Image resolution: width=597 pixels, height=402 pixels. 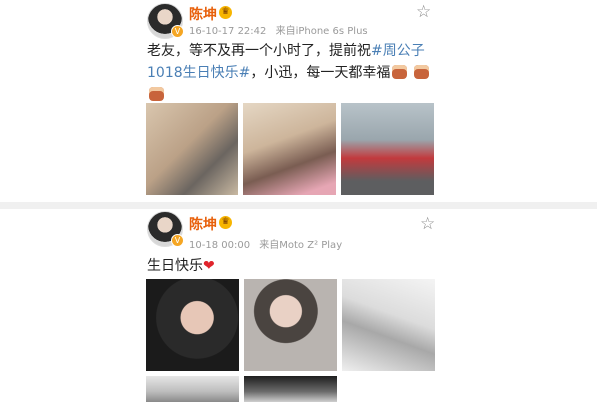 I want to click on post-text-part: ，小迅，每一天都幸福, so click(x=320, y=73).